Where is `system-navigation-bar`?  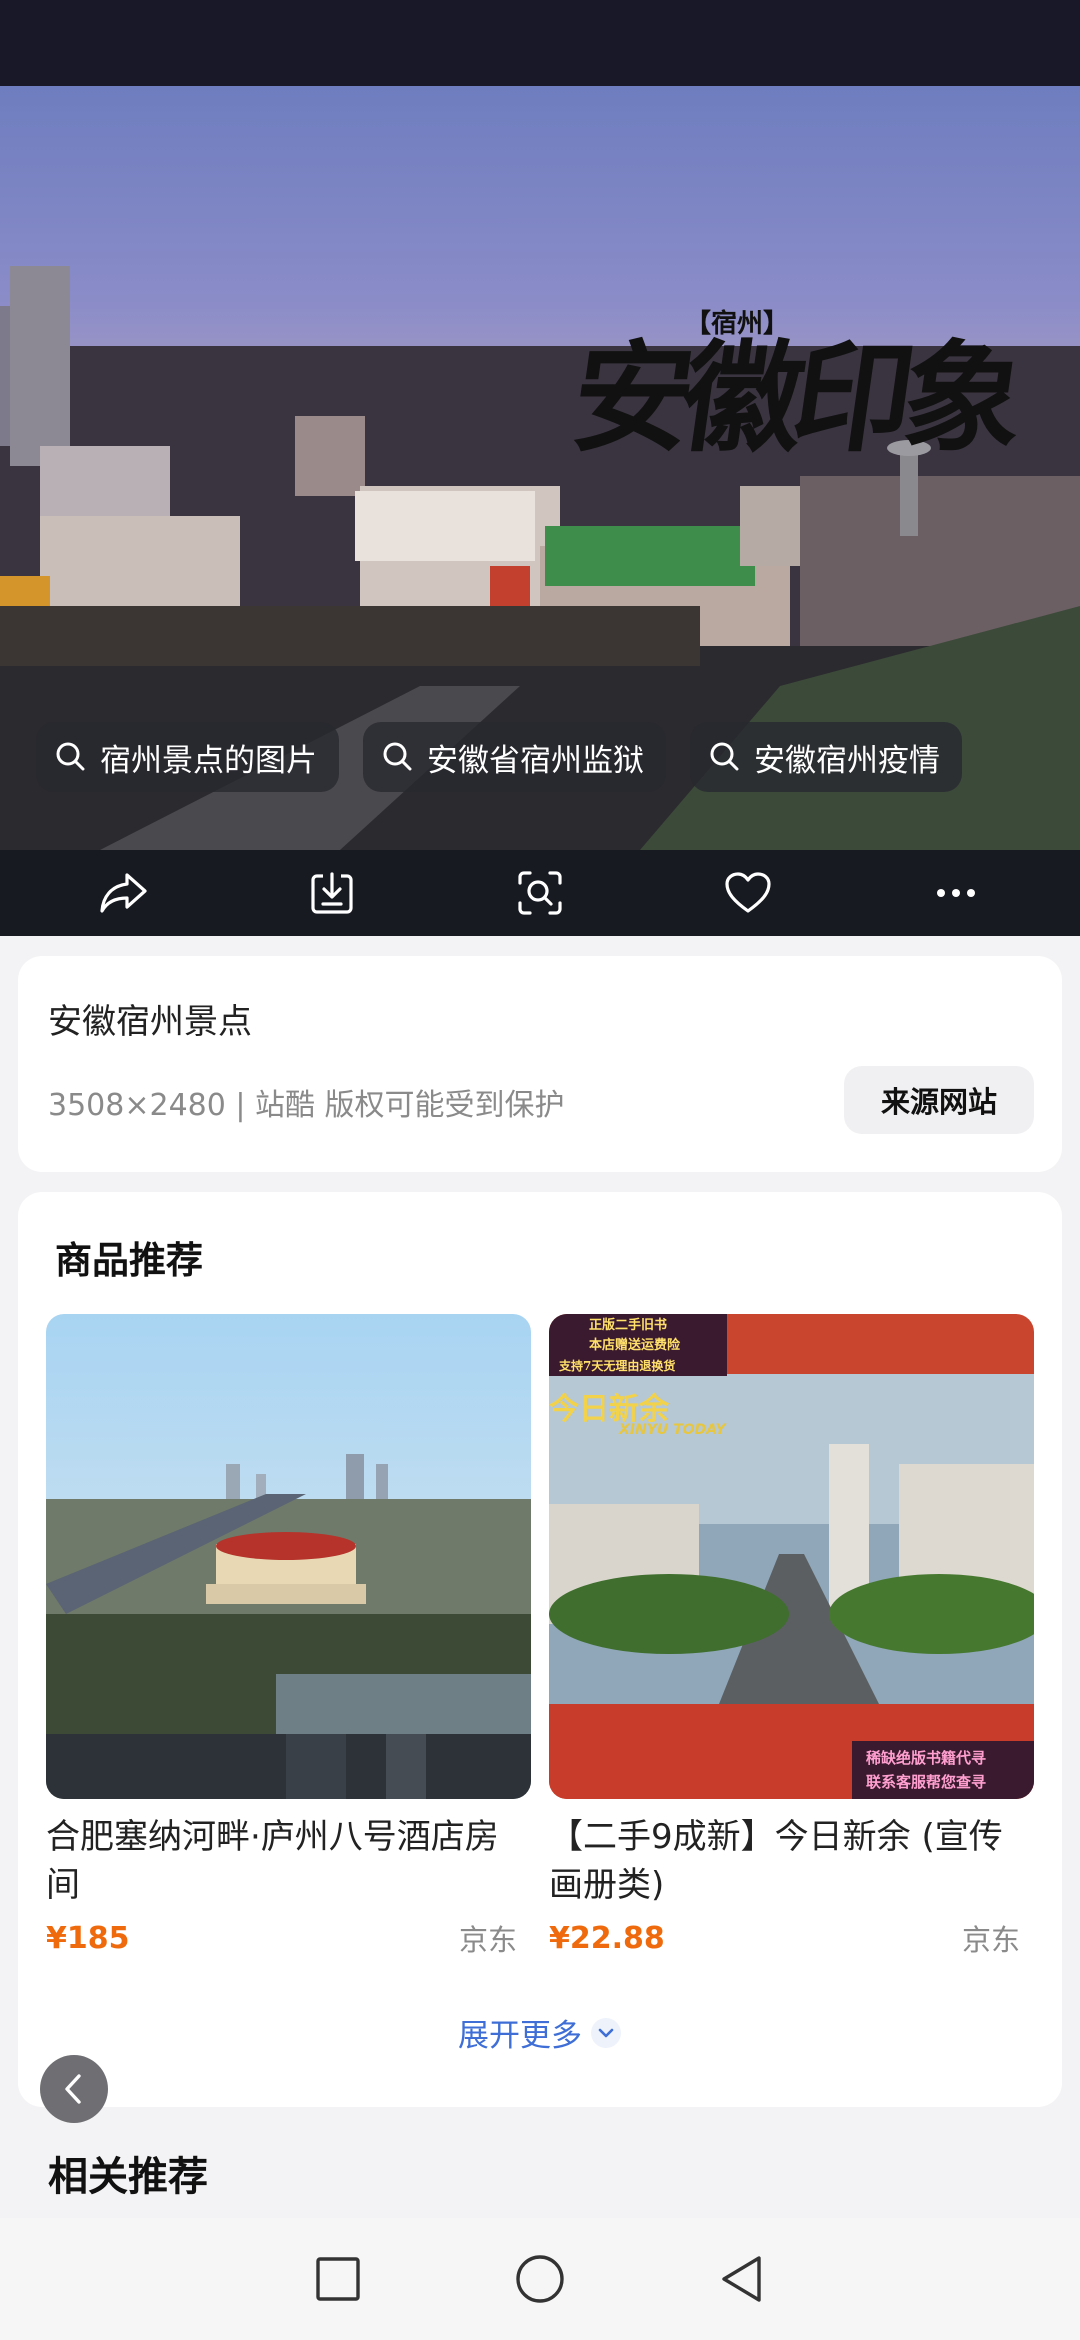
system-navigation-bar is located at coordinates (540, 2279).